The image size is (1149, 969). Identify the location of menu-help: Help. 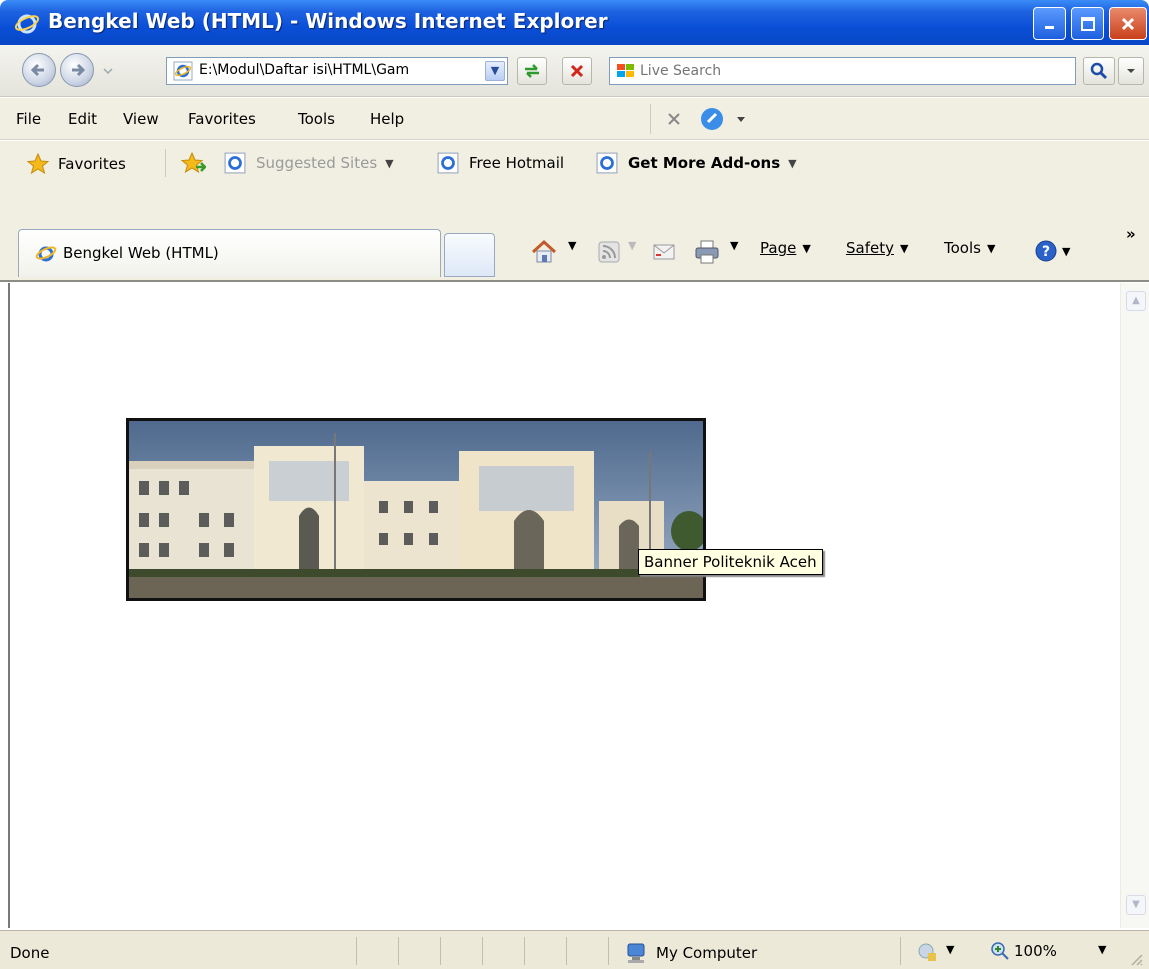
(387, 119).